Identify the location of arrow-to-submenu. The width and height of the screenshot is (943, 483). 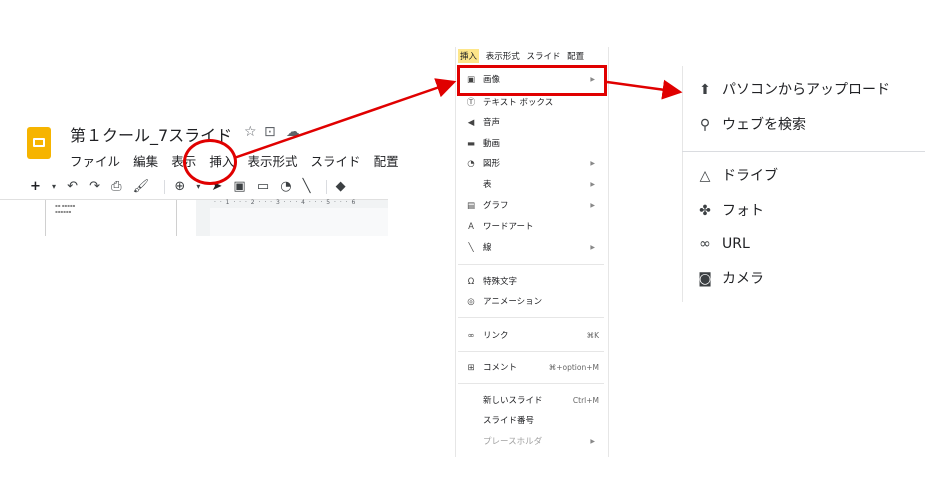
(644, 89).